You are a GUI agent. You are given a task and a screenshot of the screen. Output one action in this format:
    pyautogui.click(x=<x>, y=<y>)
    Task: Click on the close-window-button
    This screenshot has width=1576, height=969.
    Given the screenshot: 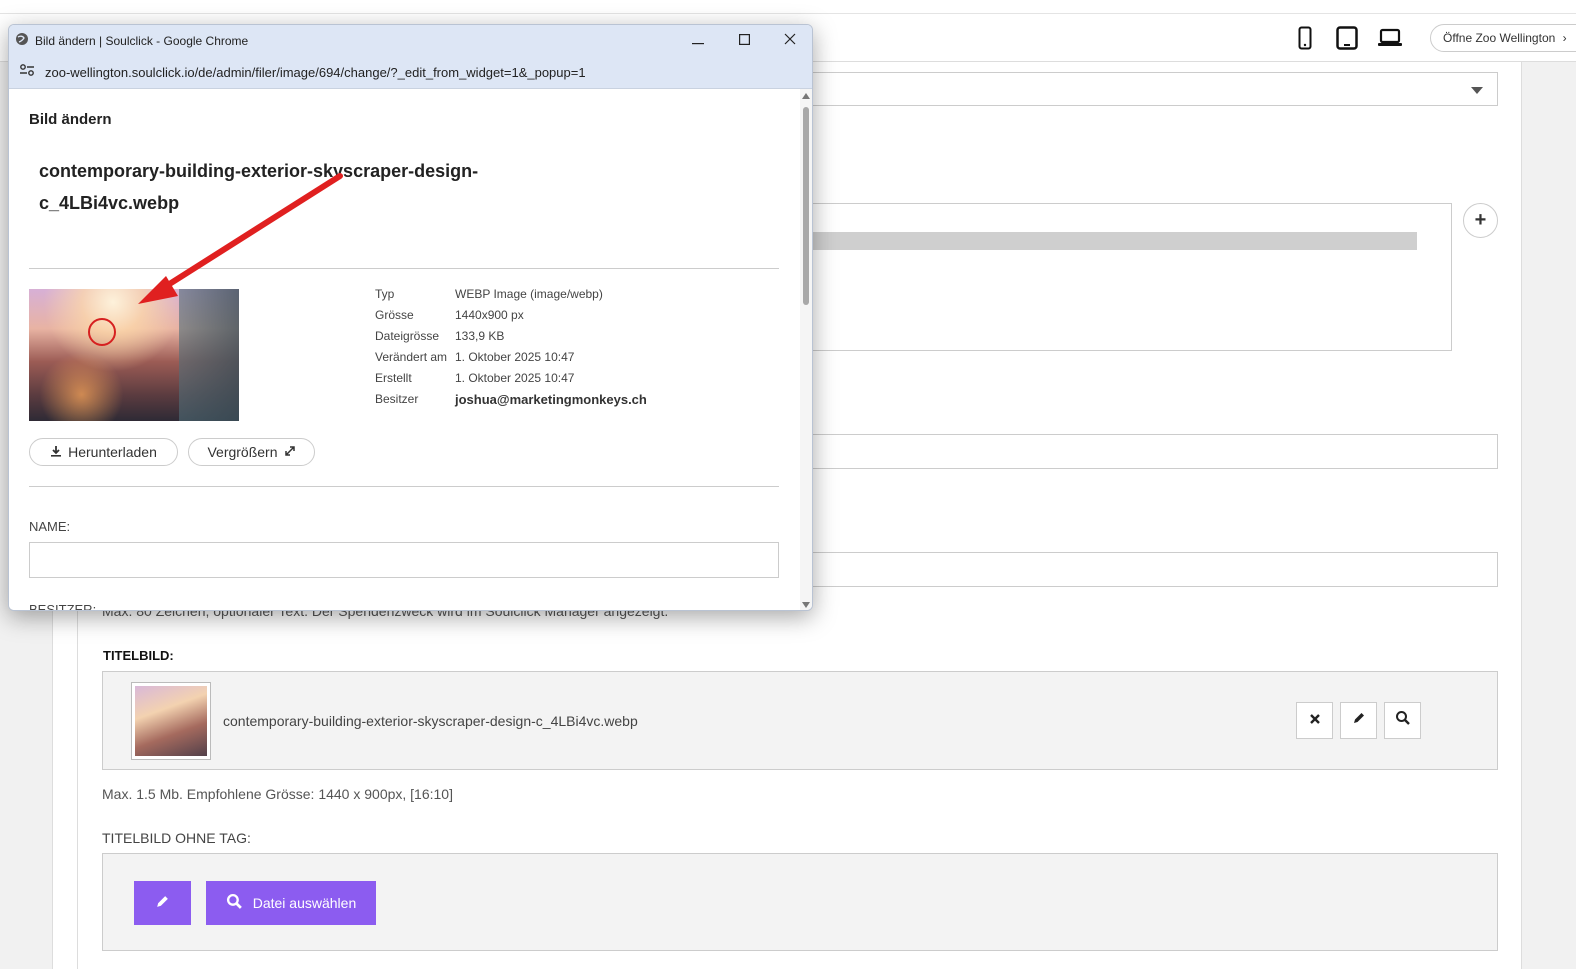 What is the action you would take?
    pyautogui.click(x=789, y=41)
    